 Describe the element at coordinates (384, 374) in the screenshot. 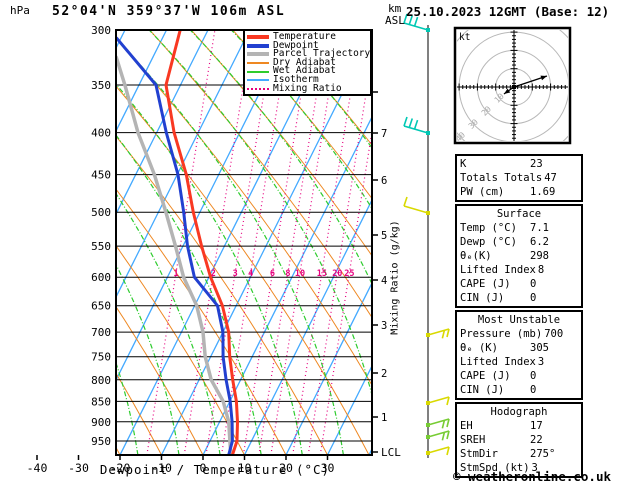

I see `svg-text: 2` at that location.